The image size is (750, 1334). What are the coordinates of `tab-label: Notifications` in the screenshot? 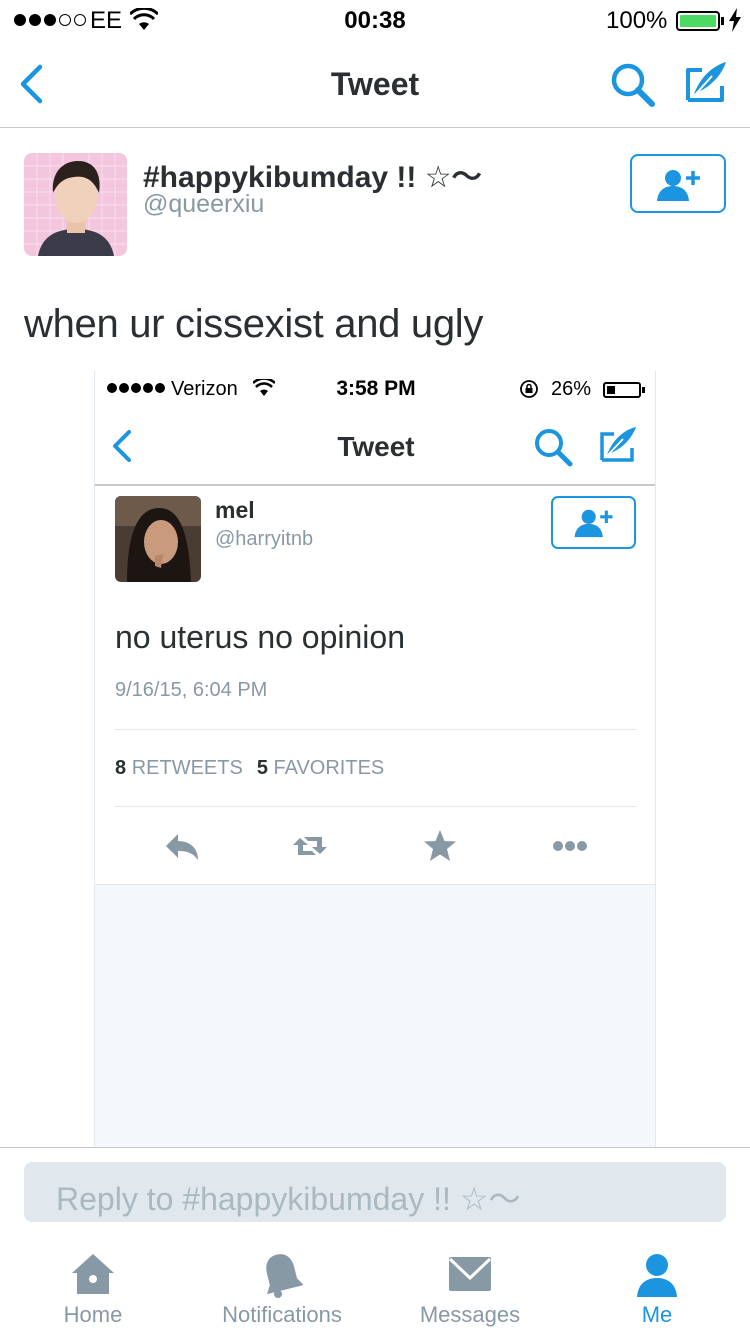 It's located at (282, 1314).